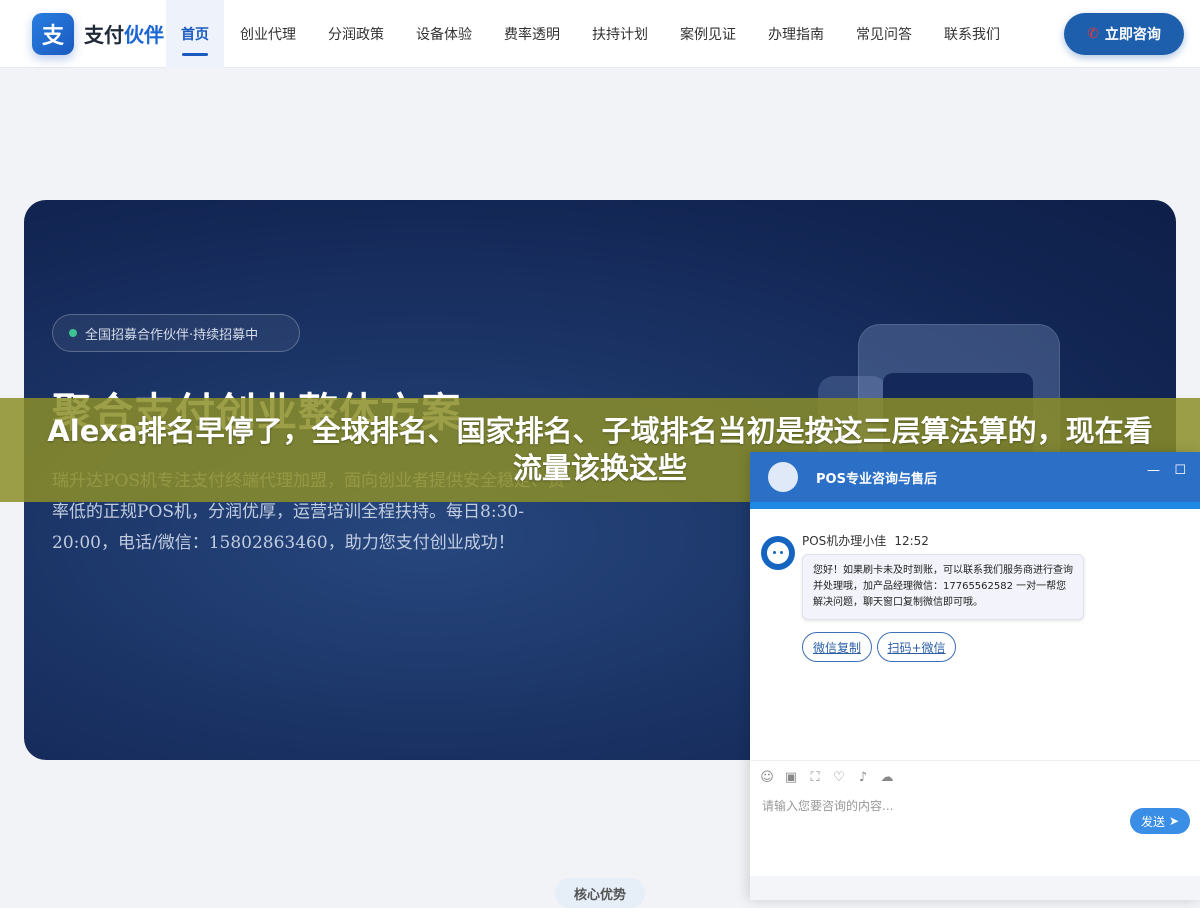  I want to click on nav-item-faq: 常见问答, so click(884, 34).